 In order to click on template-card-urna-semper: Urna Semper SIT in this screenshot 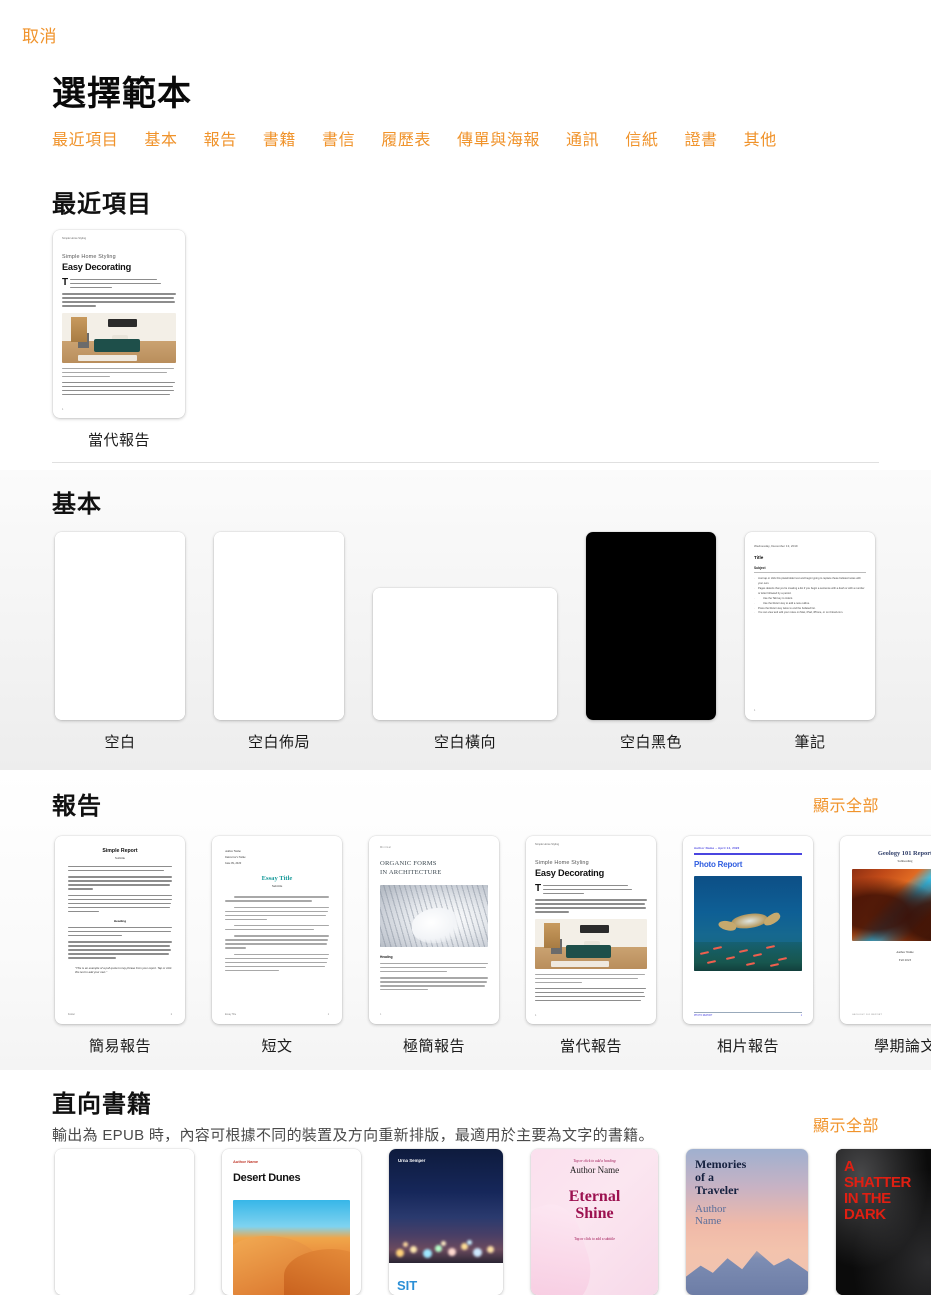, I will do `click(446, 1222)`.